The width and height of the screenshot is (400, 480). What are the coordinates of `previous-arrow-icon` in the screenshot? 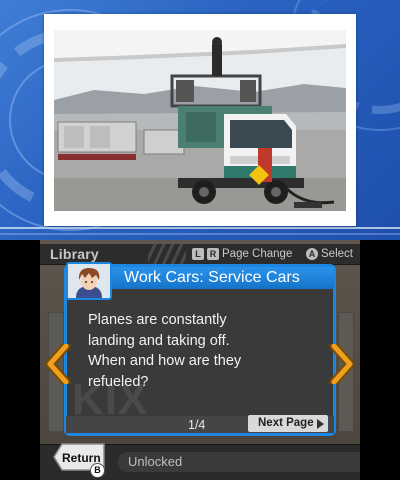 It's located at (59, 364).